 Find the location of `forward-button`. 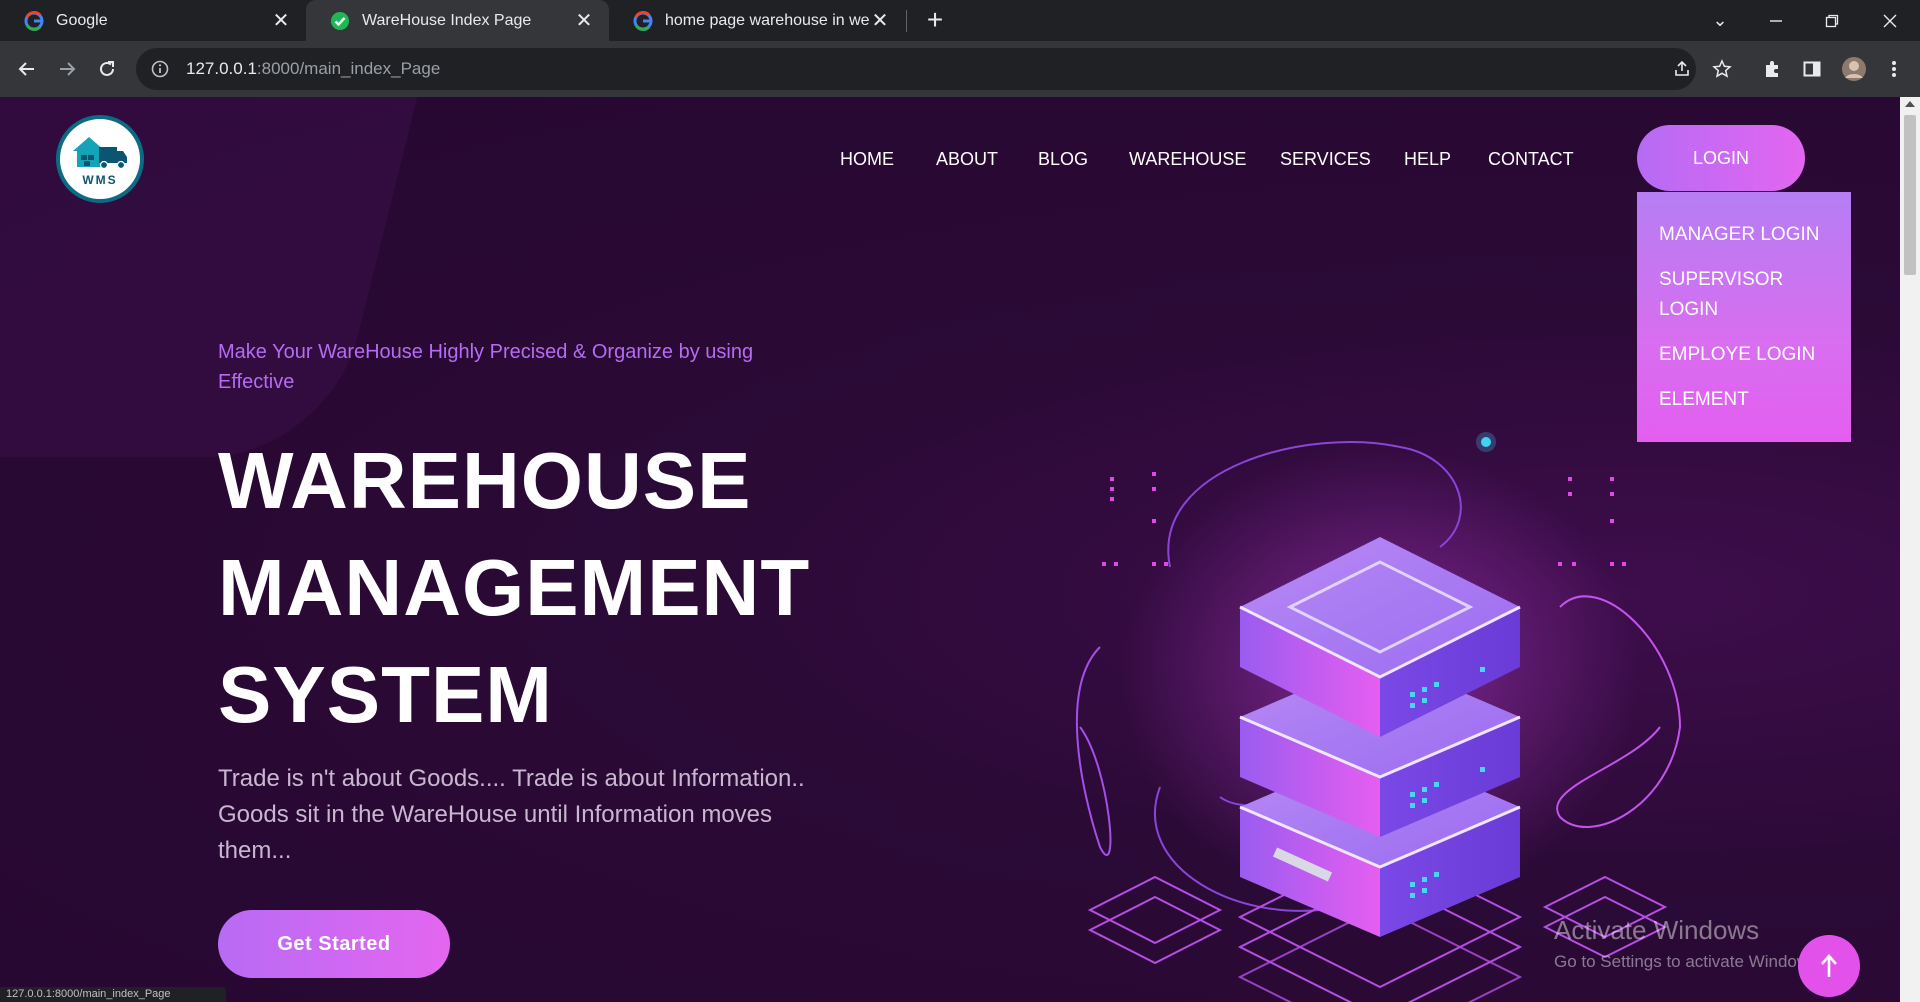

forward-button is located at coordinates (67, 69).